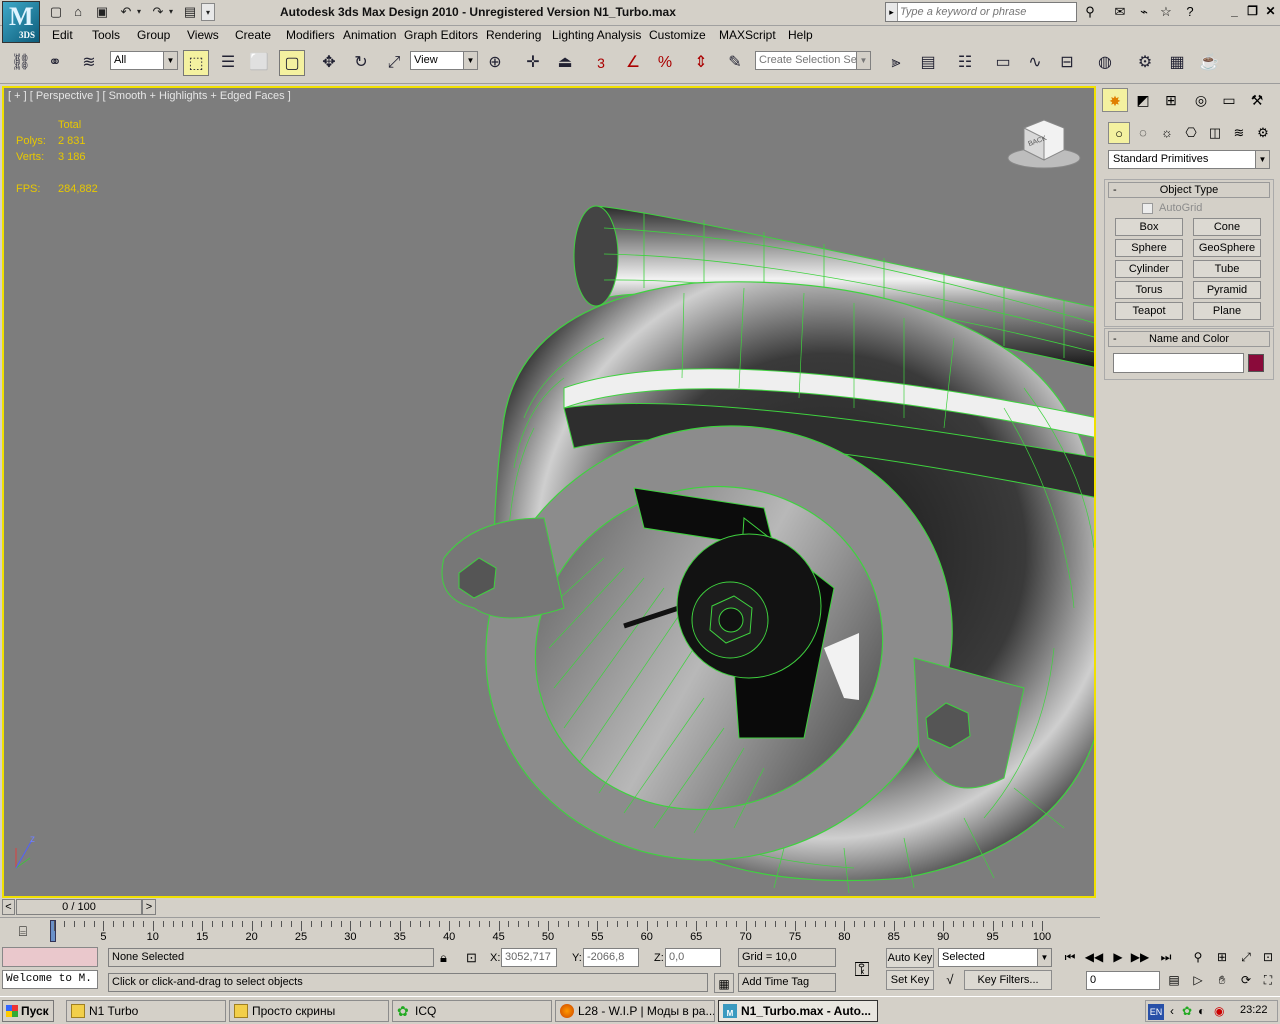 This screenshot has width=1280, height=1024. I want to click on auto-key-button: Auto Key, so click(910, 958).